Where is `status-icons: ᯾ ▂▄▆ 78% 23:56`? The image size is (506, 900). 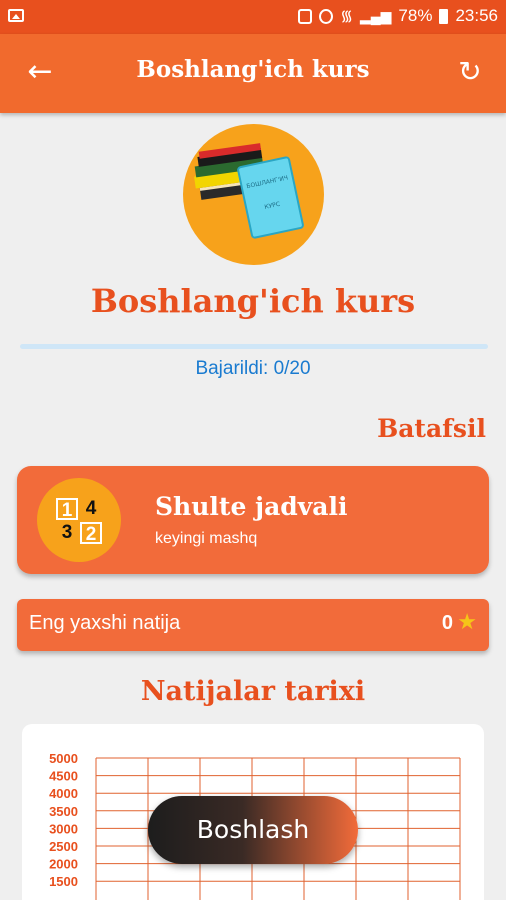
status-icons: ᯾ ▂▄▆ 78% 23:56 is located at coordinates (398, 16).